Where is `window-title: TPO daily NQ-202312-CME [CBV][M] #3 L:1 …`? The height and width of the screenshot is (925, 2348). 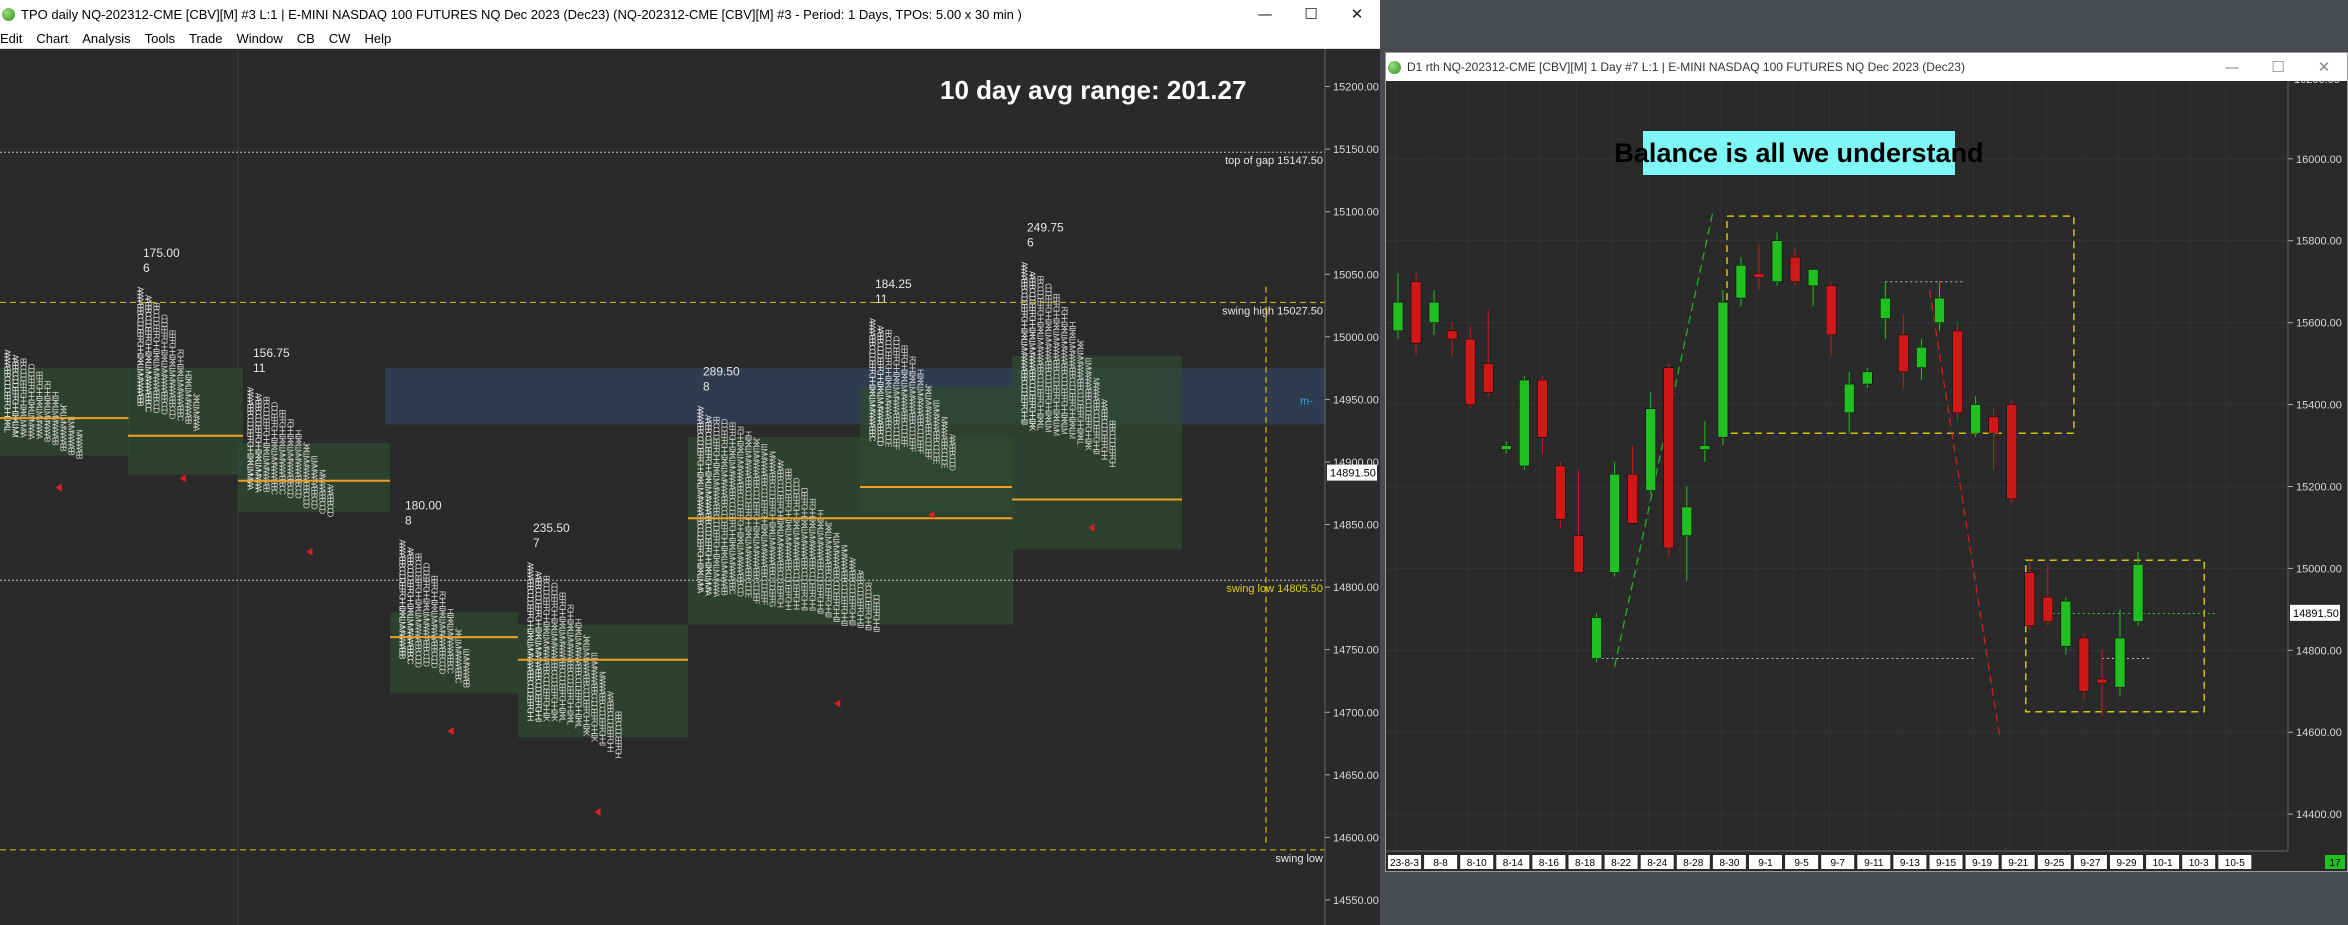
window-title: TPO daily NQ-202312-CME [CBV][M] #3 L:1 … is located at coordinates (521, 14).